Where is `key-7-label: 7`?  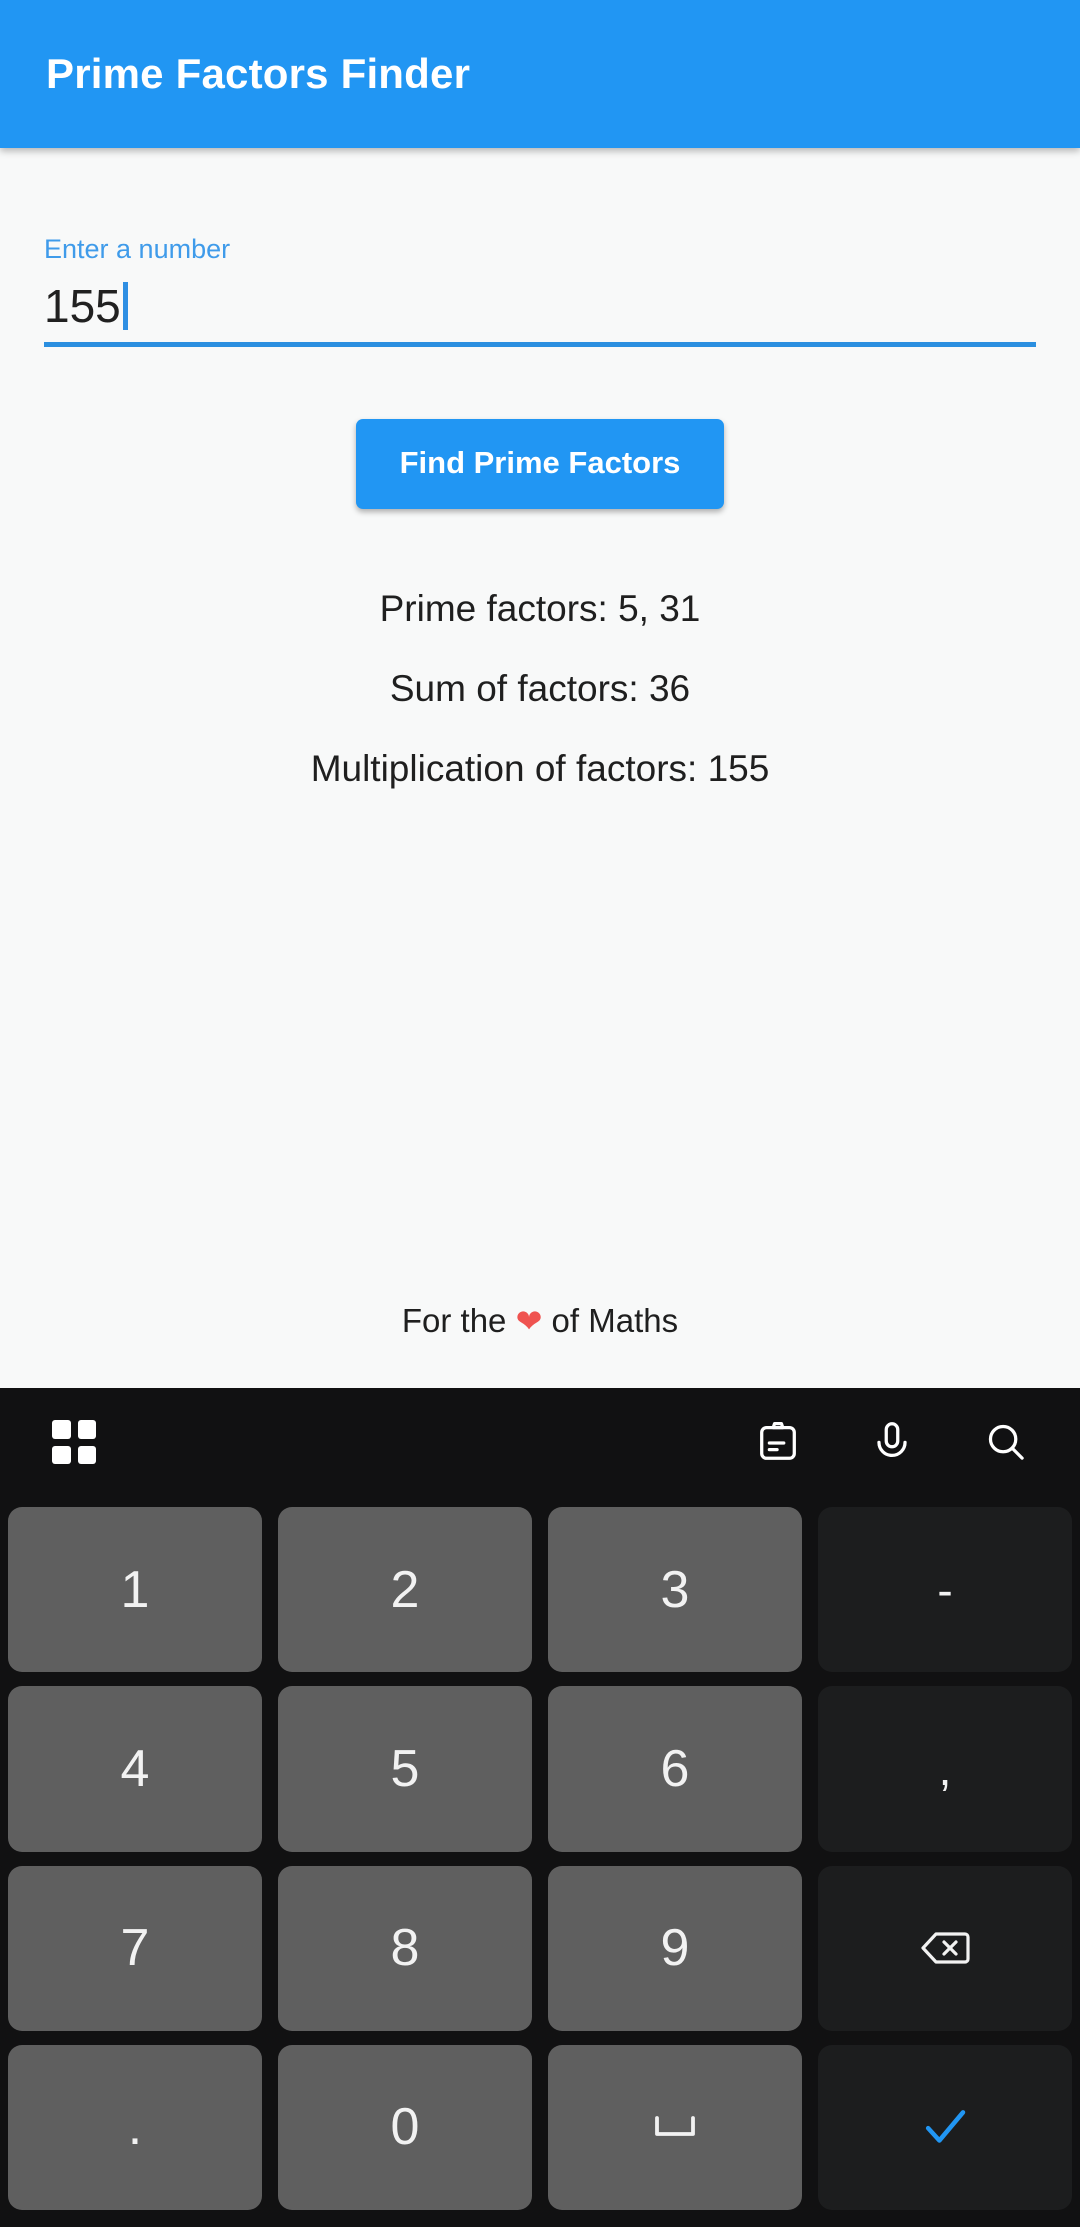
key-7-label: 7 is located at coordinates (135, 1948).